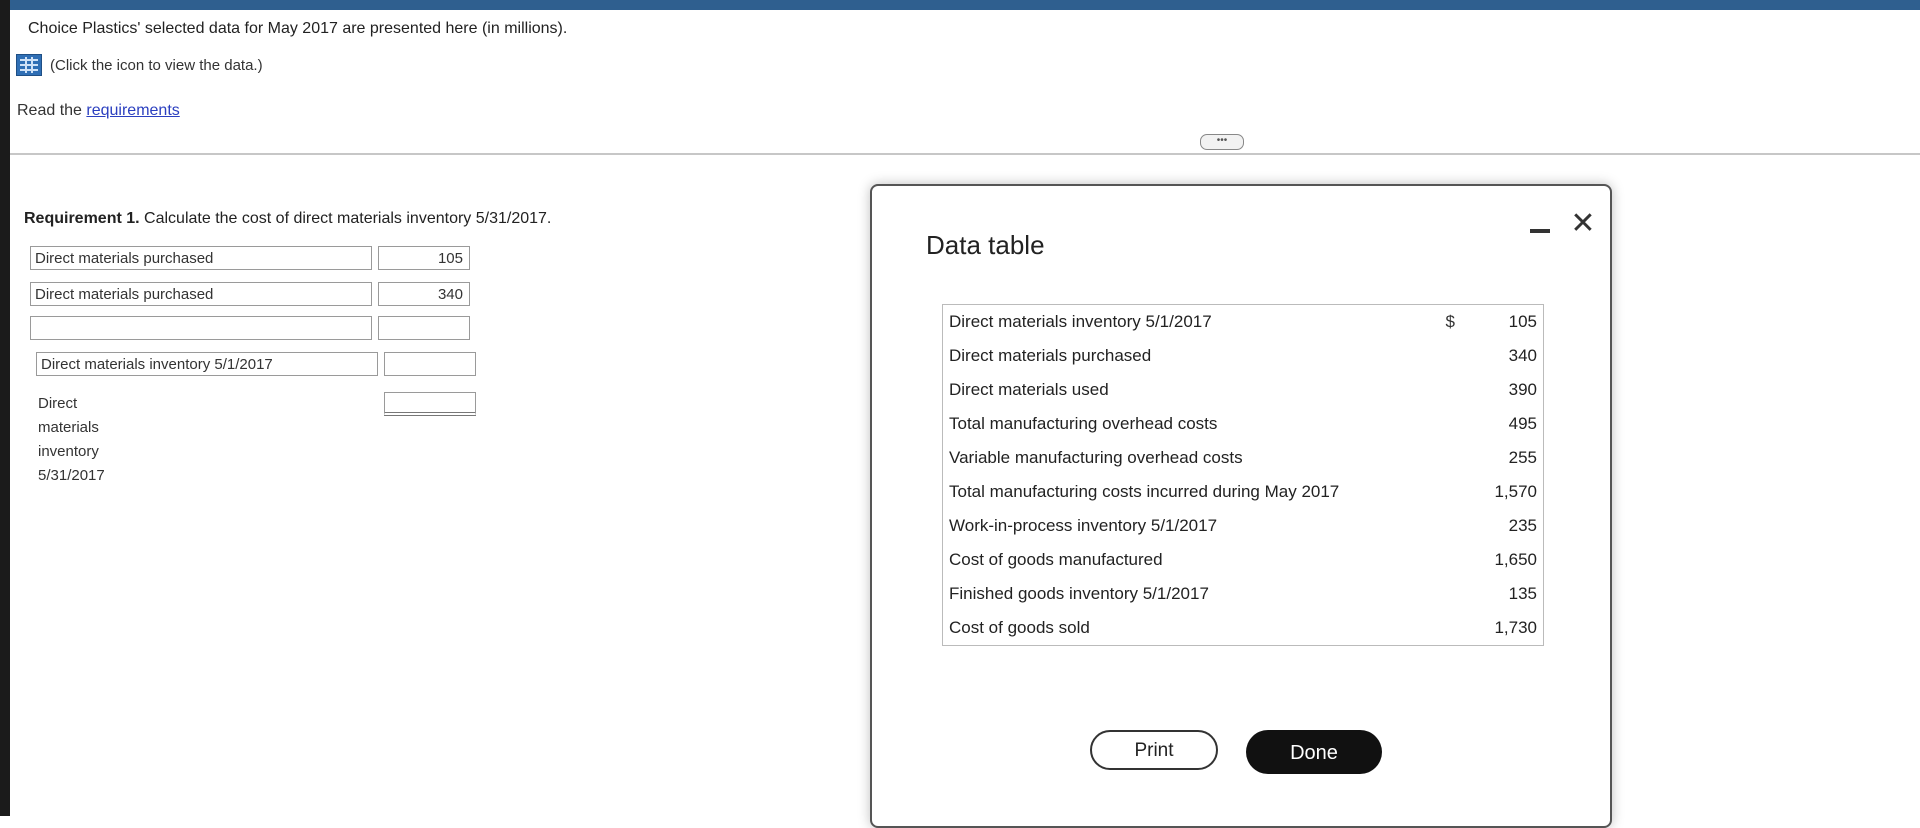  I want to click on table-row: Direct materials used 390, so click(1243, 390).